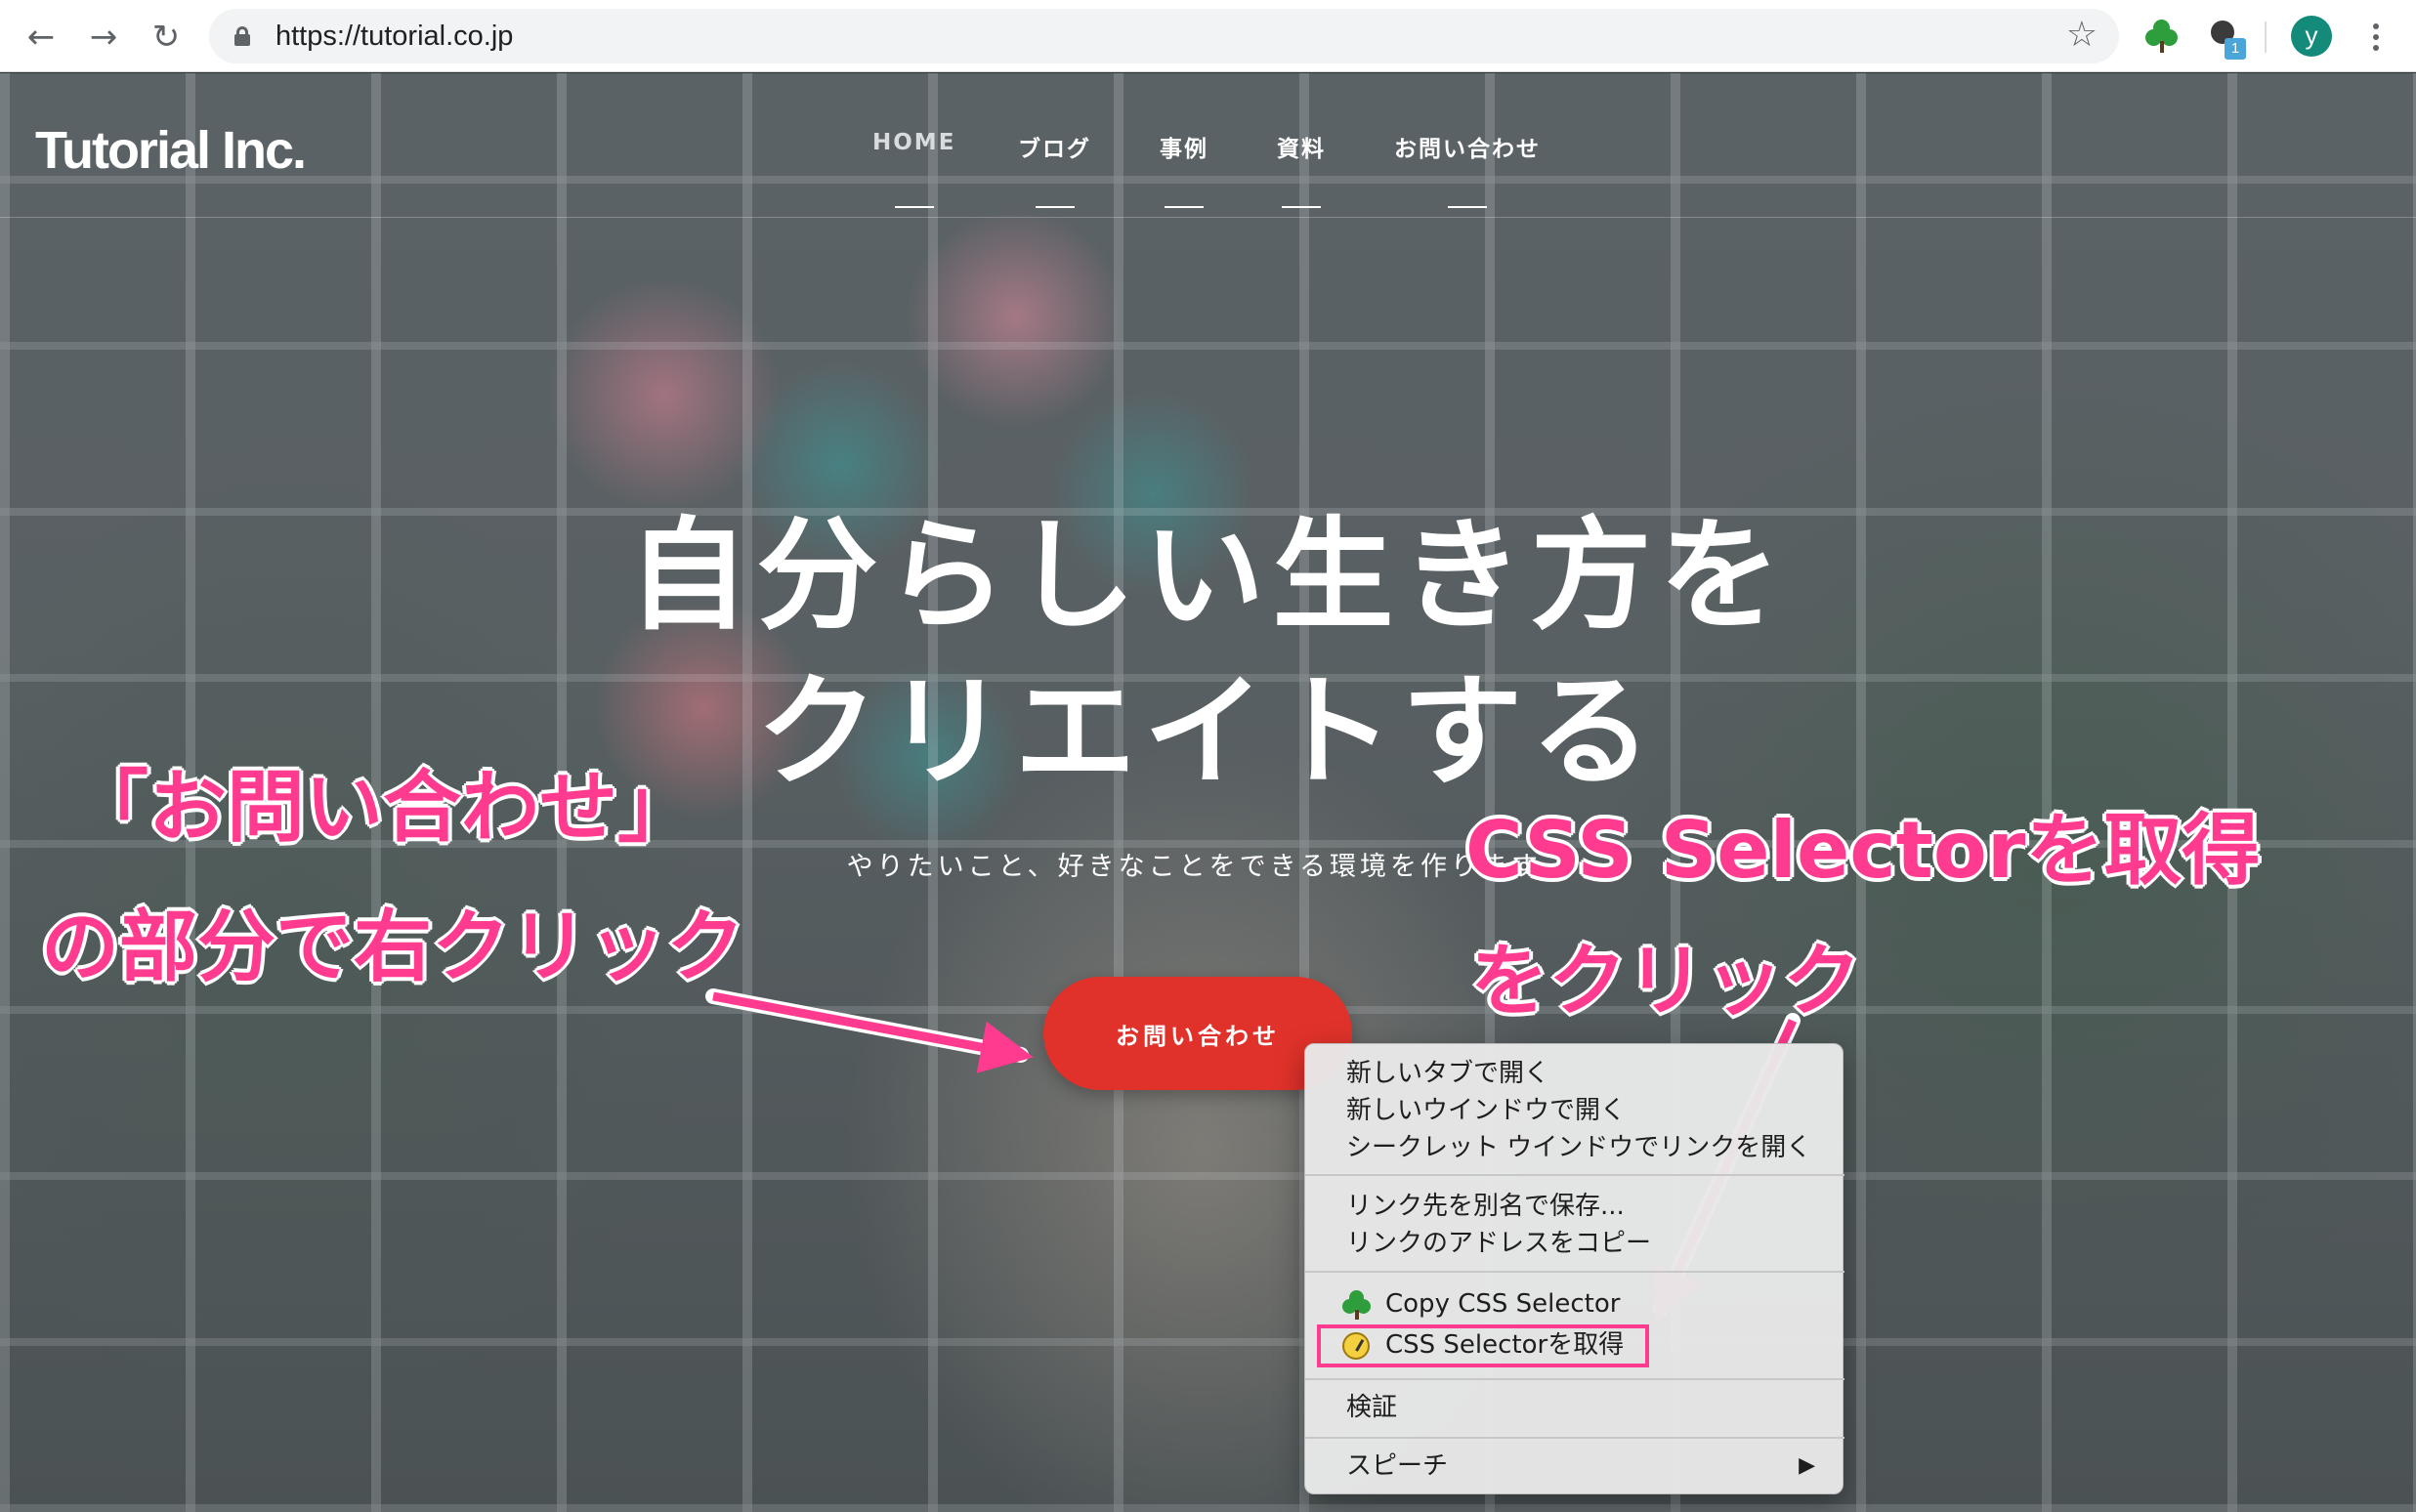 This screenshot has height=1512, width=2416. Describe the element at coordinates (1467, 169) in the screenshot. I see `nav-contact: お問い合わせ` at that location.